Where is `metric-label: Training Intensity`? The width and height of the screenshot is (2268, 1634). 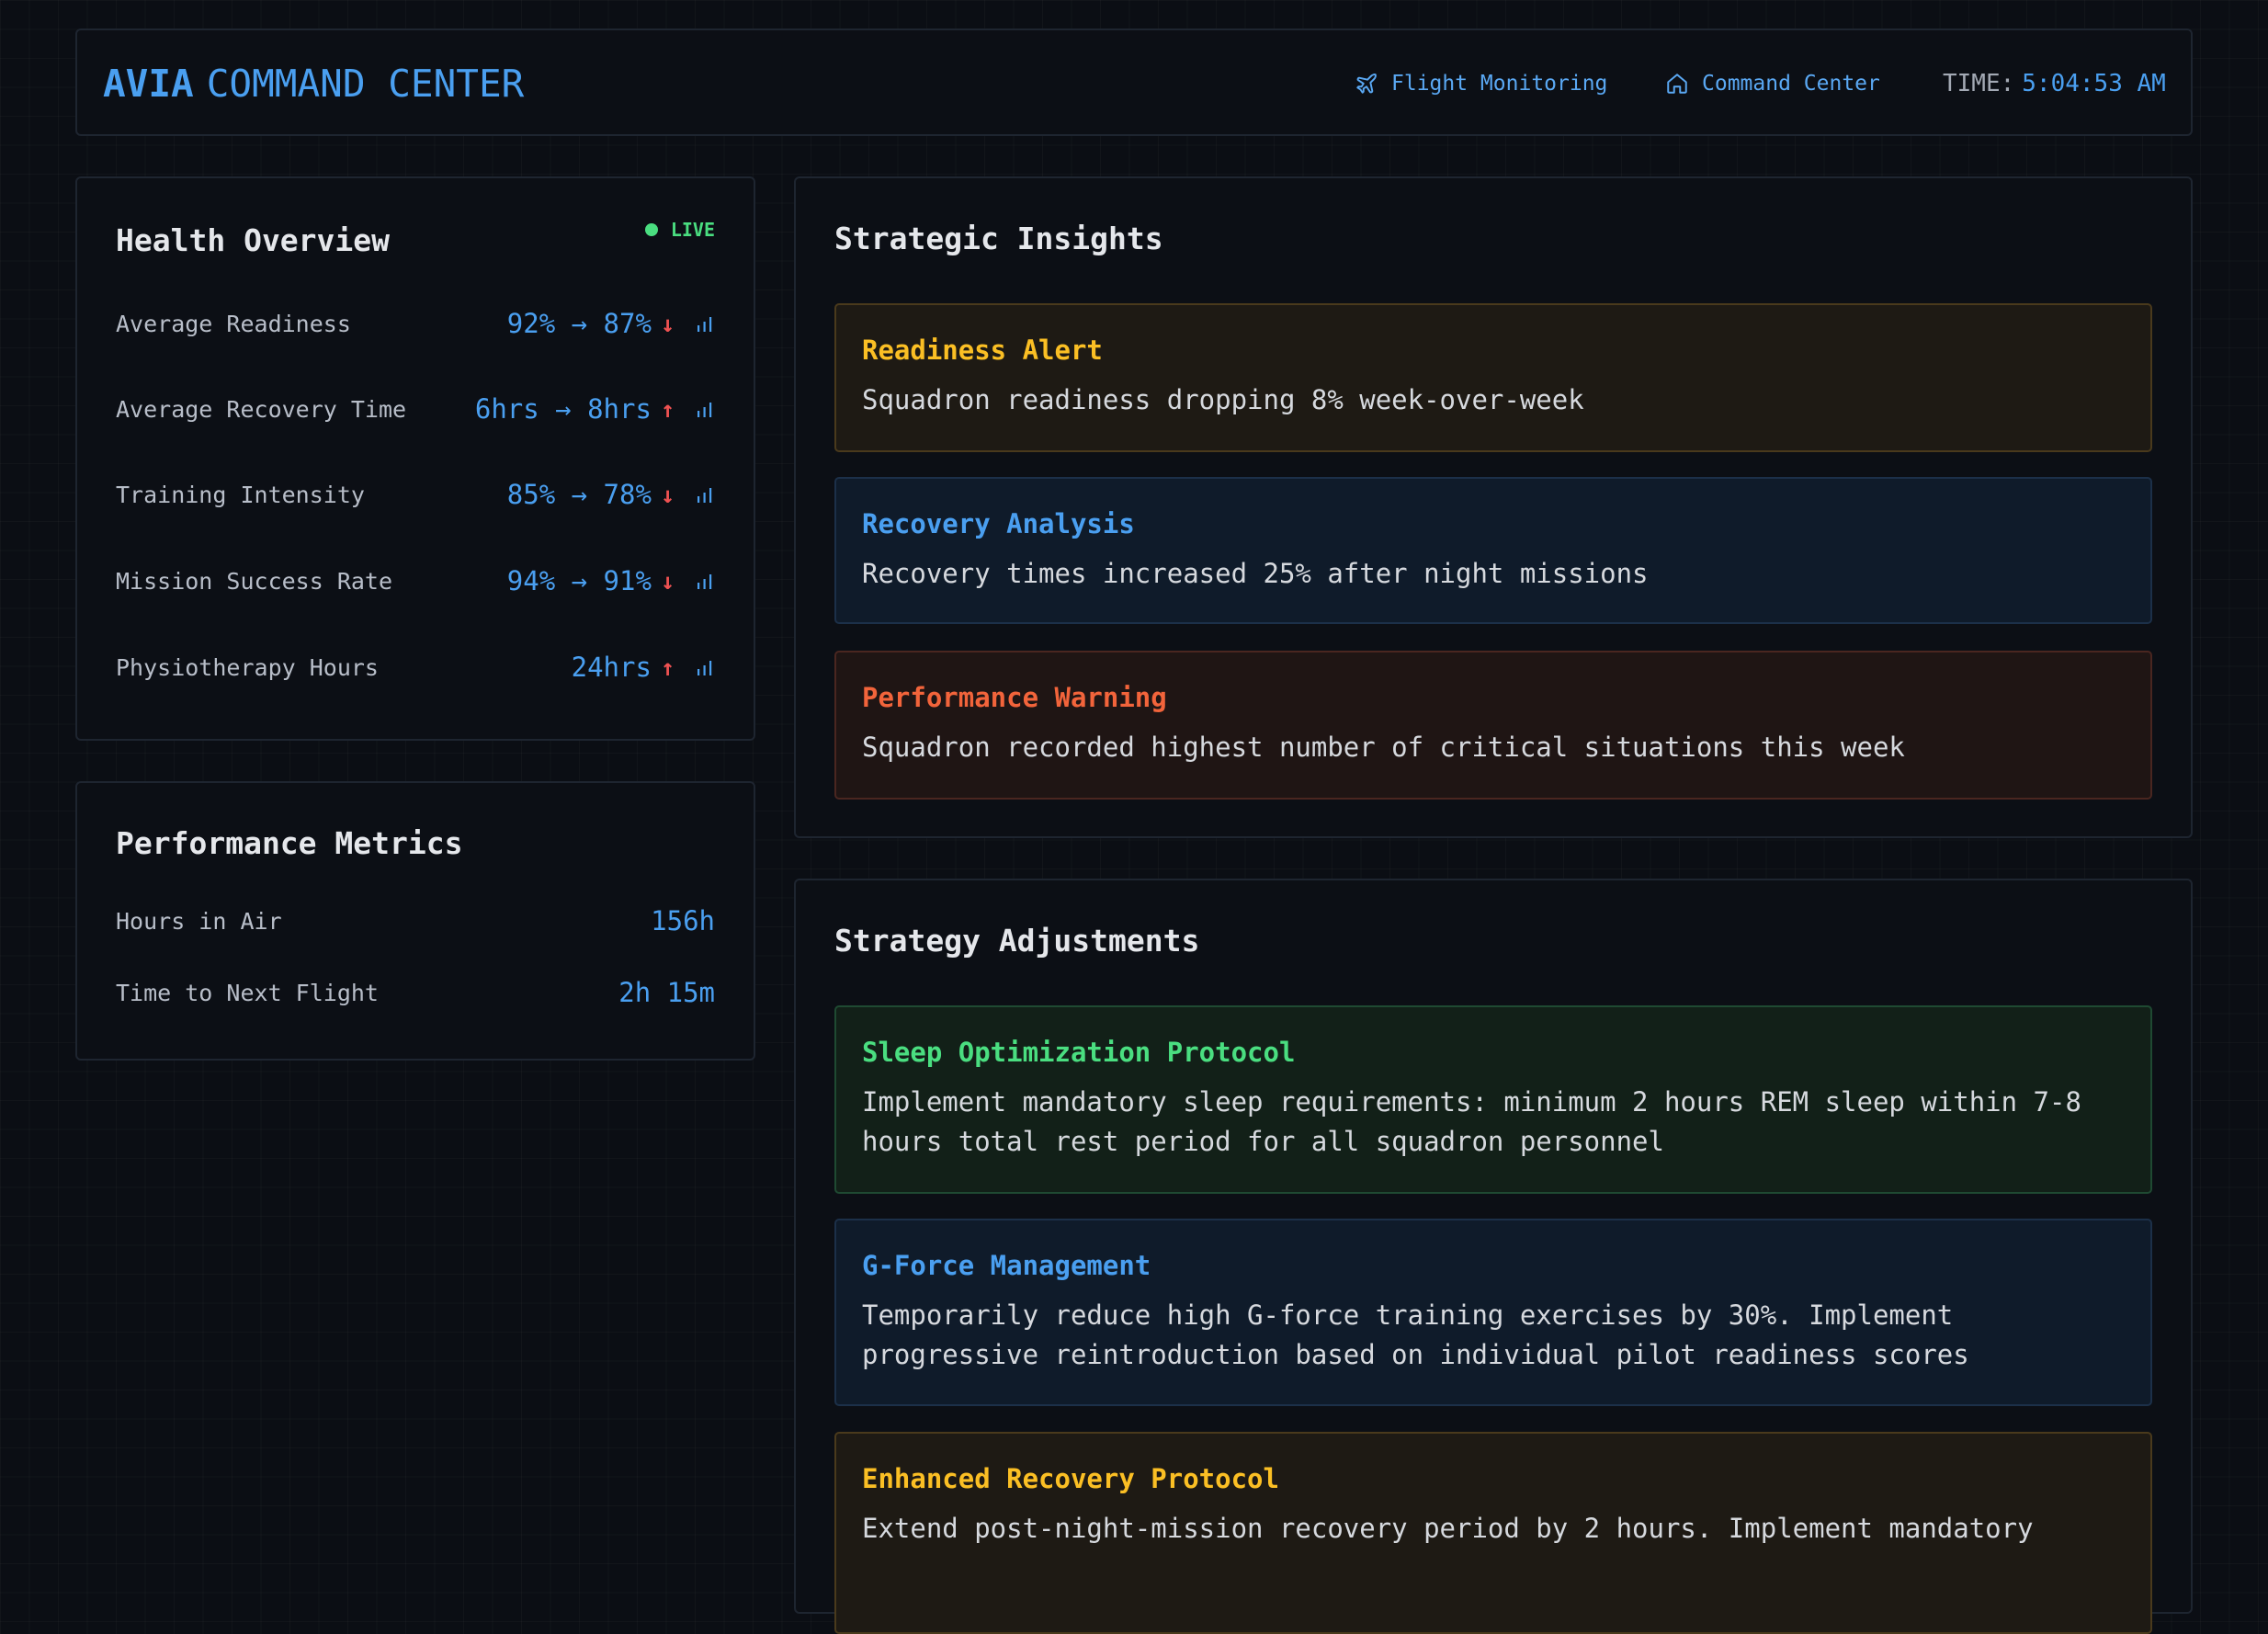 metric-label: Training Intensity is located at coordinates (240, 494).